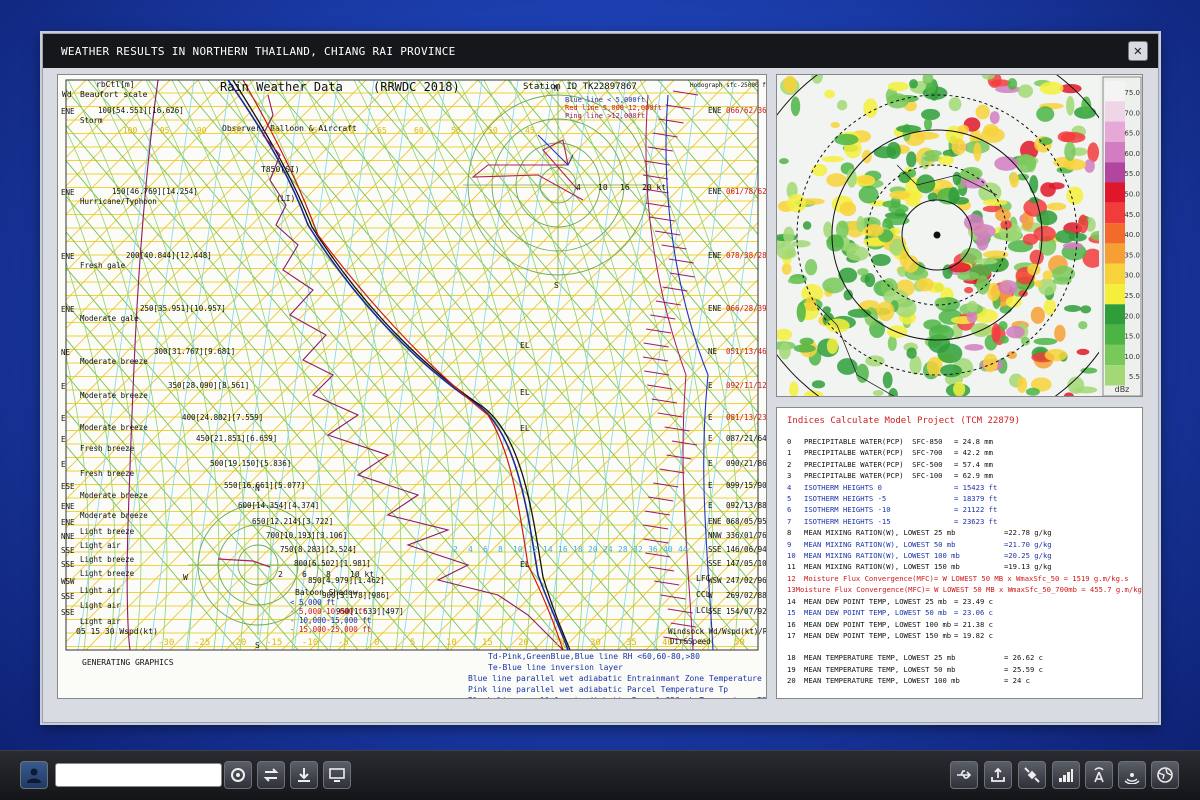 This screenshot has height=800, width=1200. Describe the element at coordinates (638, 549) in the screenshot. I see `mixing-ratio-tick: 32` at that location.